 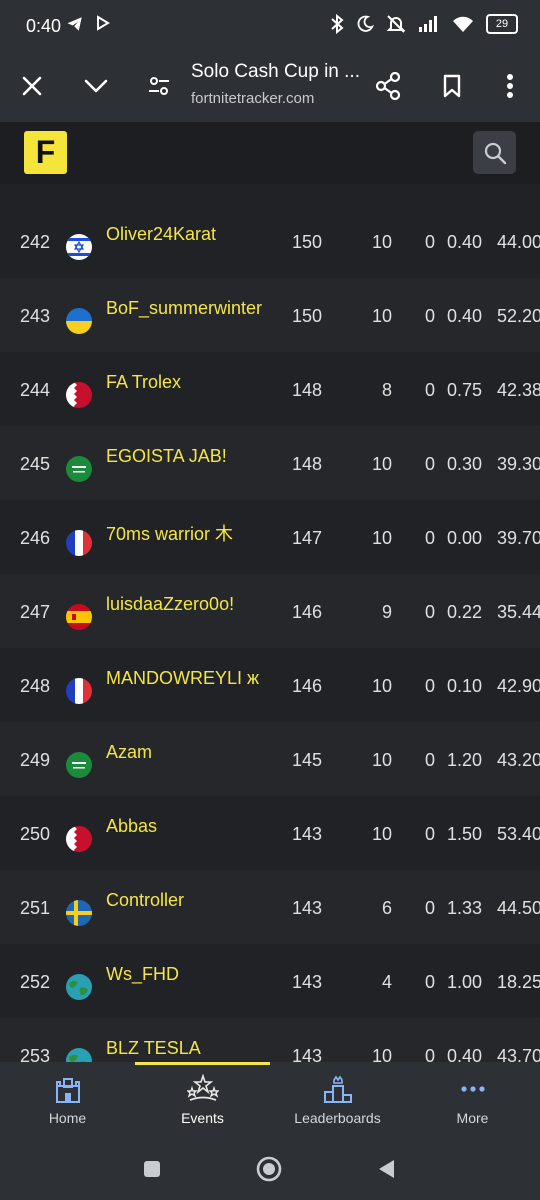 What do you see at coordinates (184, 308) in the screenshot?
I see `player-name-link: BoF_summerwinter` at bounding box center [184, 308].